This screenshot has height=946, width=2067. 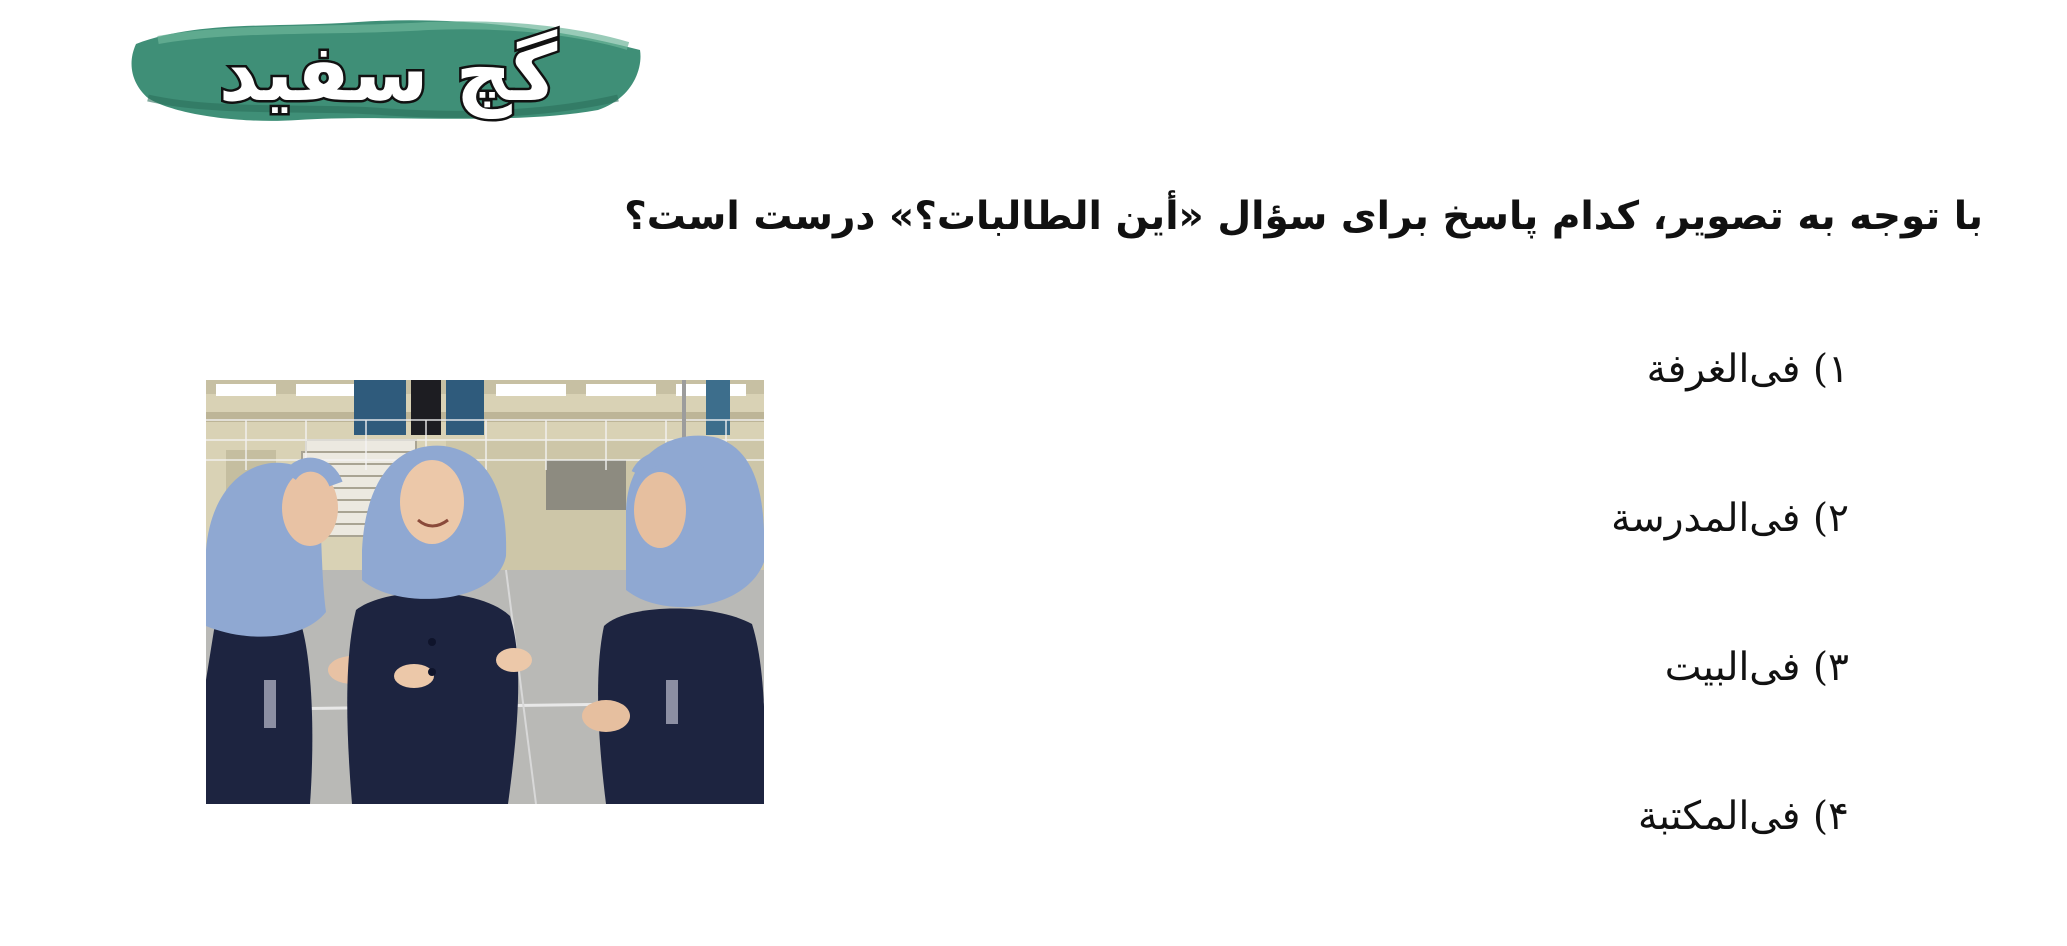 I want to click on option-2: ۲) فی‌المدرسة, so click(x=1599, y=573).